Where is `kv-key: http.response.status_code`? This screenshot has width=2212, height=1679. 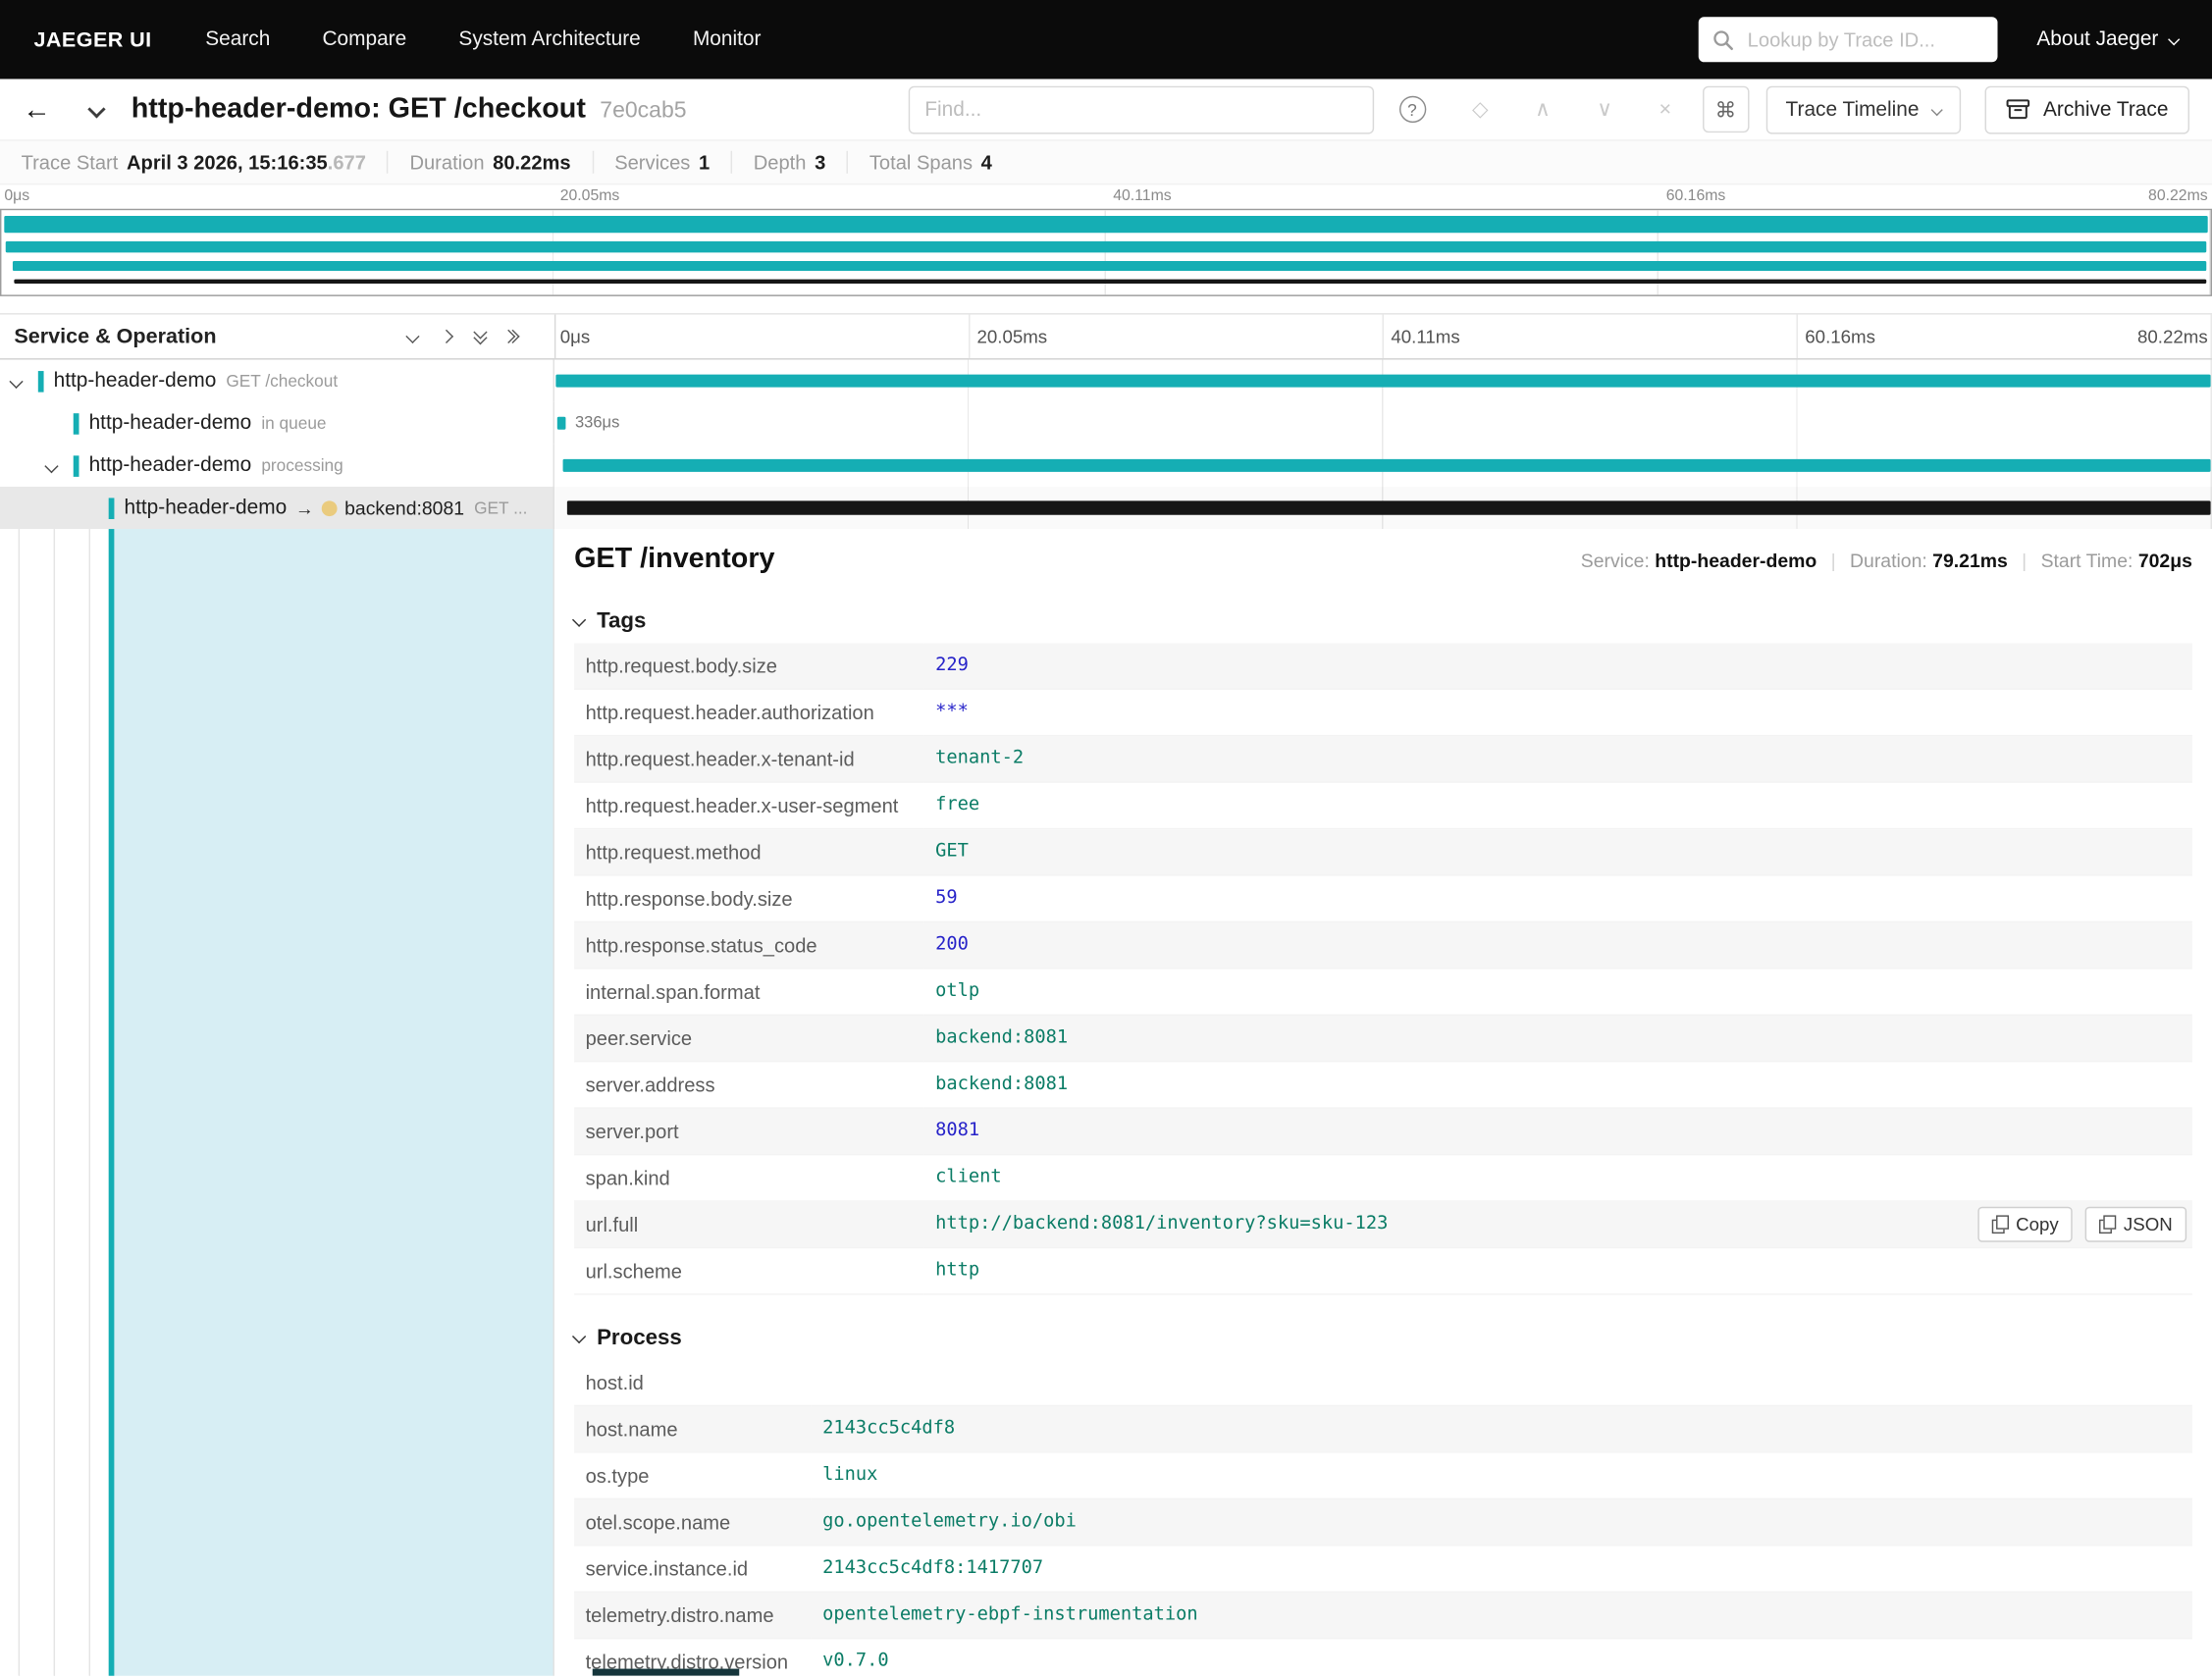
kv-key: http.response.status_code is located at coordinates (749, 945).